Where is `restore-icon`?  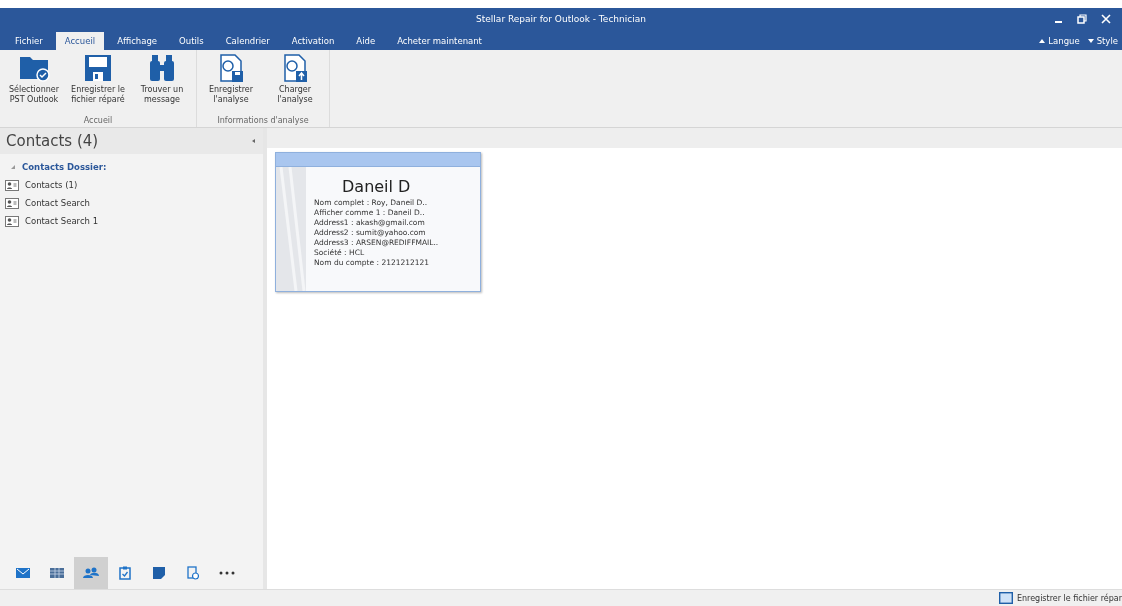 restore-icon is located at coordinates (1082, 19).